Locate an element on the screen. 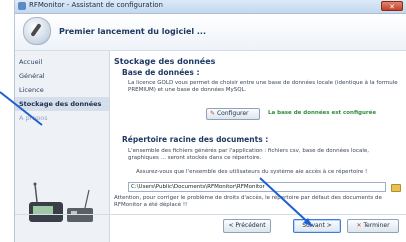 The image size is (406, 242). sidebar-item-licence: Licence is located at coordinates (62, 90).